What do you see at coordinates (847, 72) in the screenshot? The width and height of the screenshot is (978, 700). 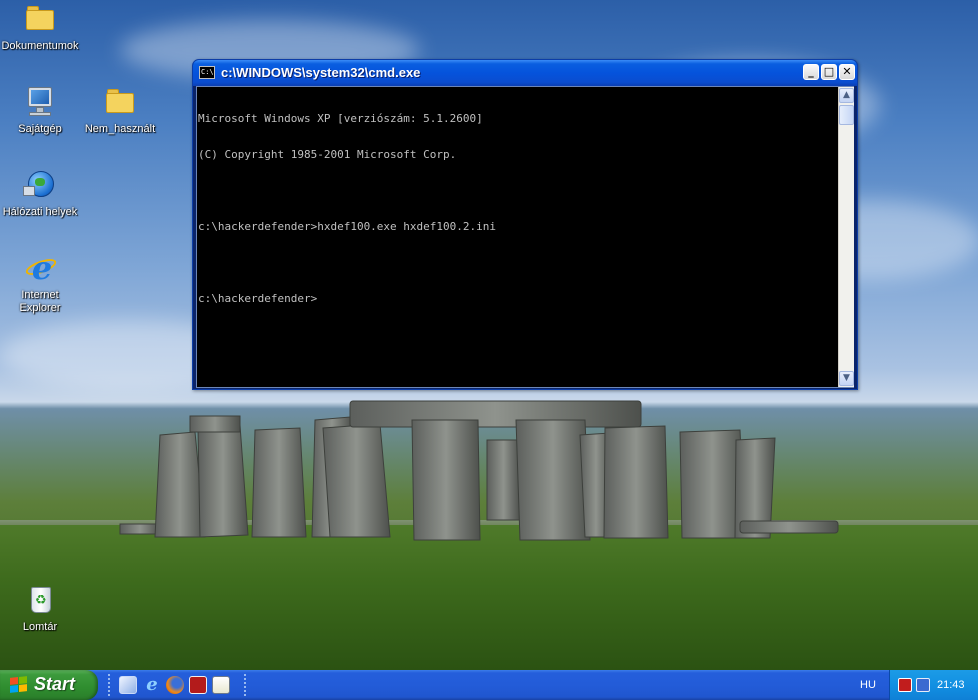 I see `close-button: ✕` at bounding box center [847, 72].